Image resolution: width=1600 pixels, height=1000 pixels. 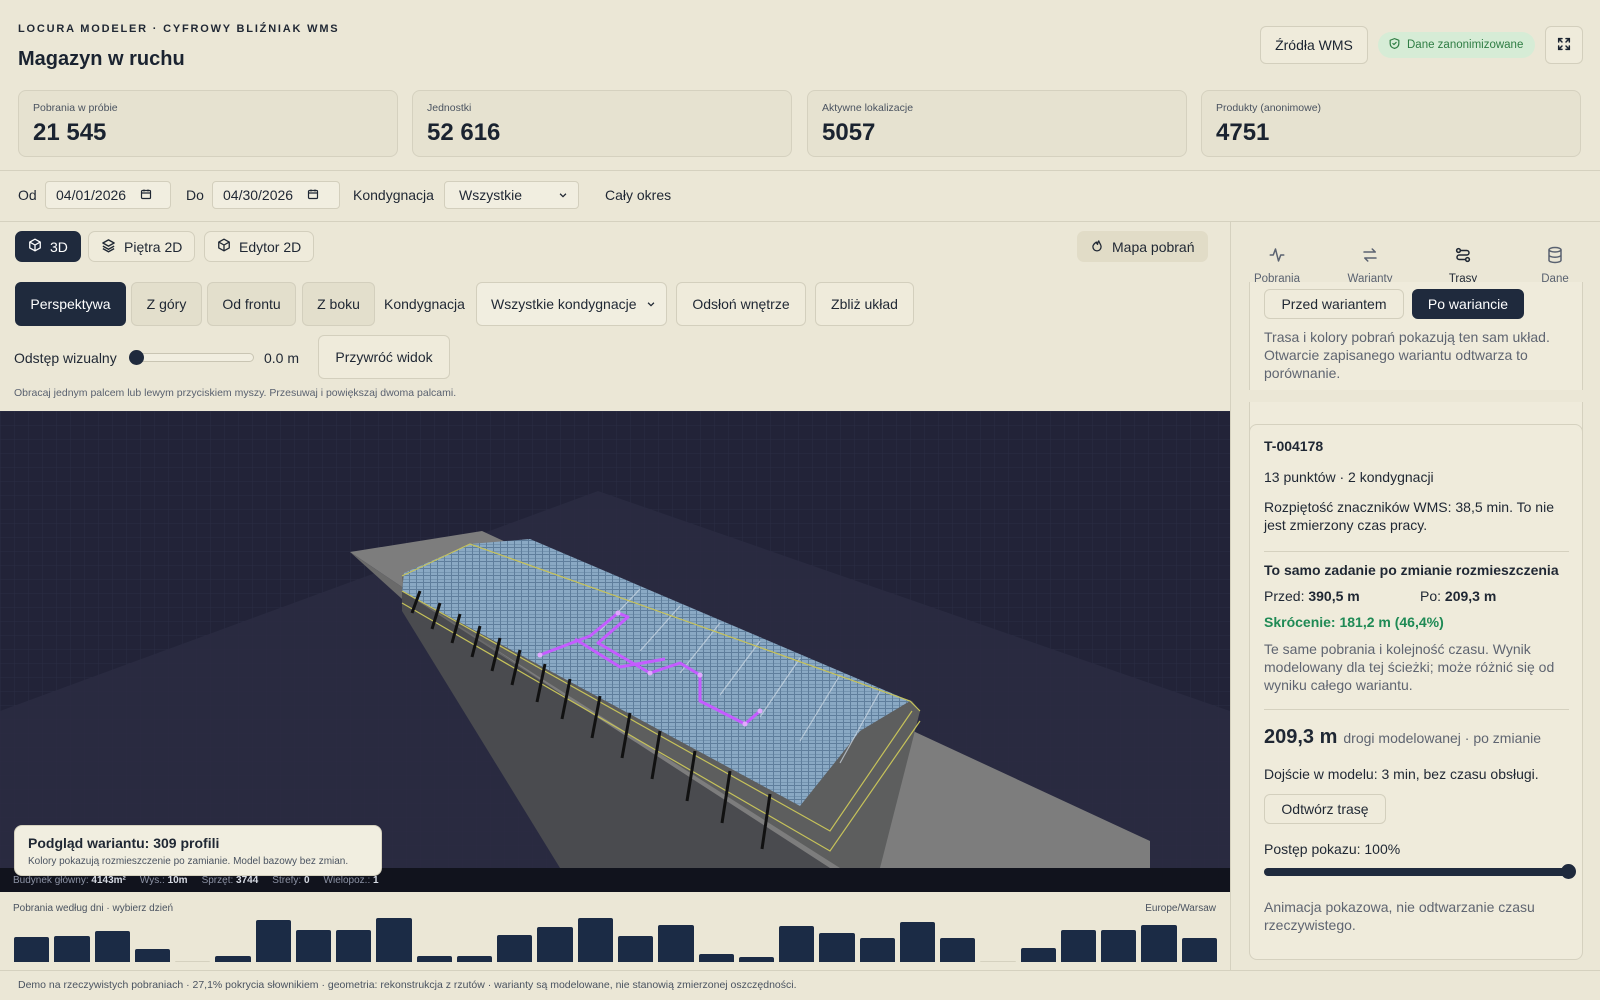 What do you see at coordinates (1334, 304) in the screenshot?
I see `before-variant-button: Przed wariantem` at bounding box center [1334, 304].